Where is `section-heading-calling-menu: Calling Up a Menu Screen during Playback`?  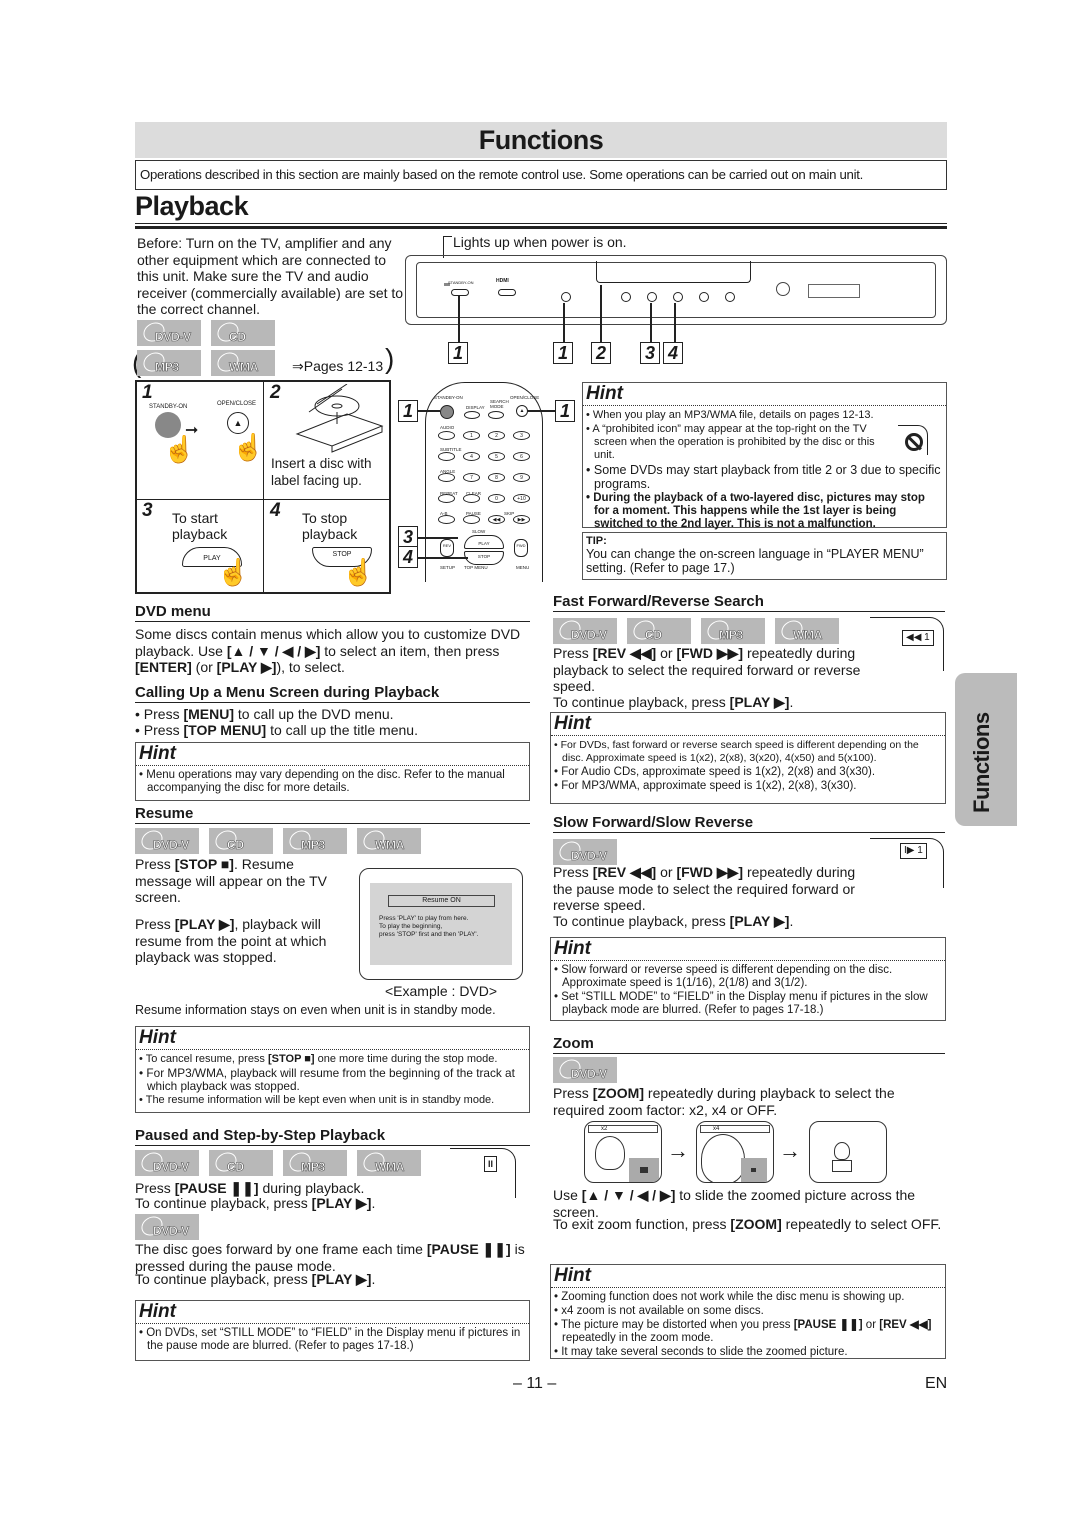
section-heading-calling-menu: Calling Up a Menu Screen during Playback is located at coordinates (332, 693).